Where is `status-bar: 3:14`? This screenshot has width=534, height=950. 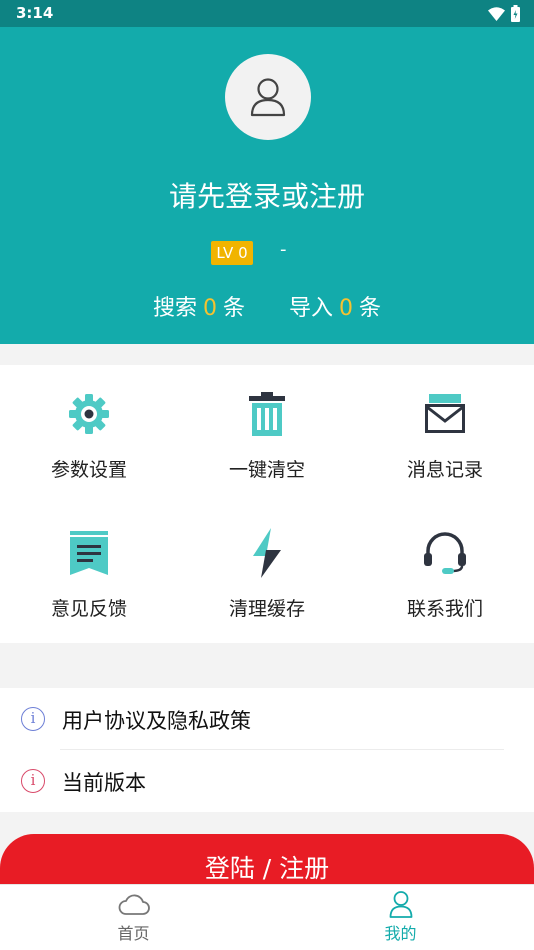
status-bar: 3:14 is located at coordinates (267, 13).